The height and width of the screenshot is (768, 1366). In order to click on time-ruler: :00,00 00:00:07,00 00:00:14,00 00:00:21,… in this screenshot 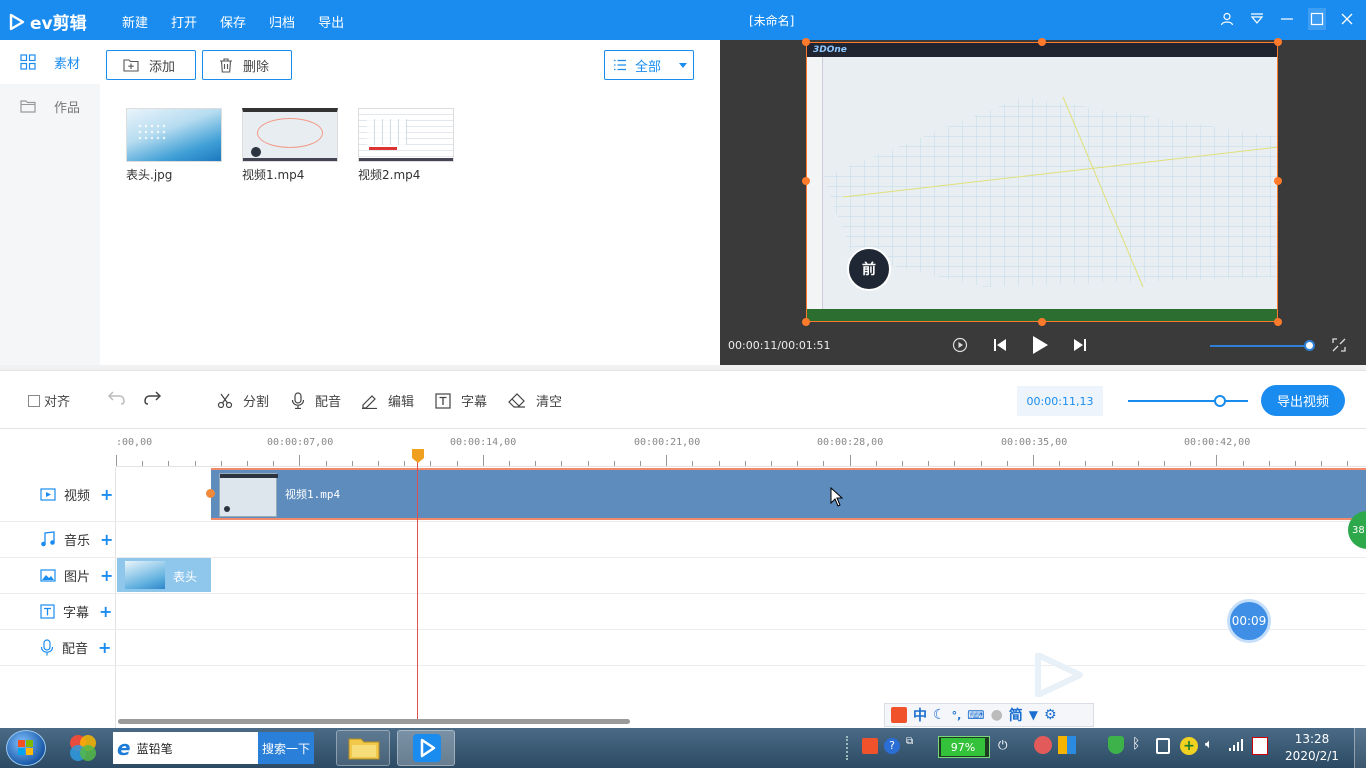, I will do `click(741, 448)`.